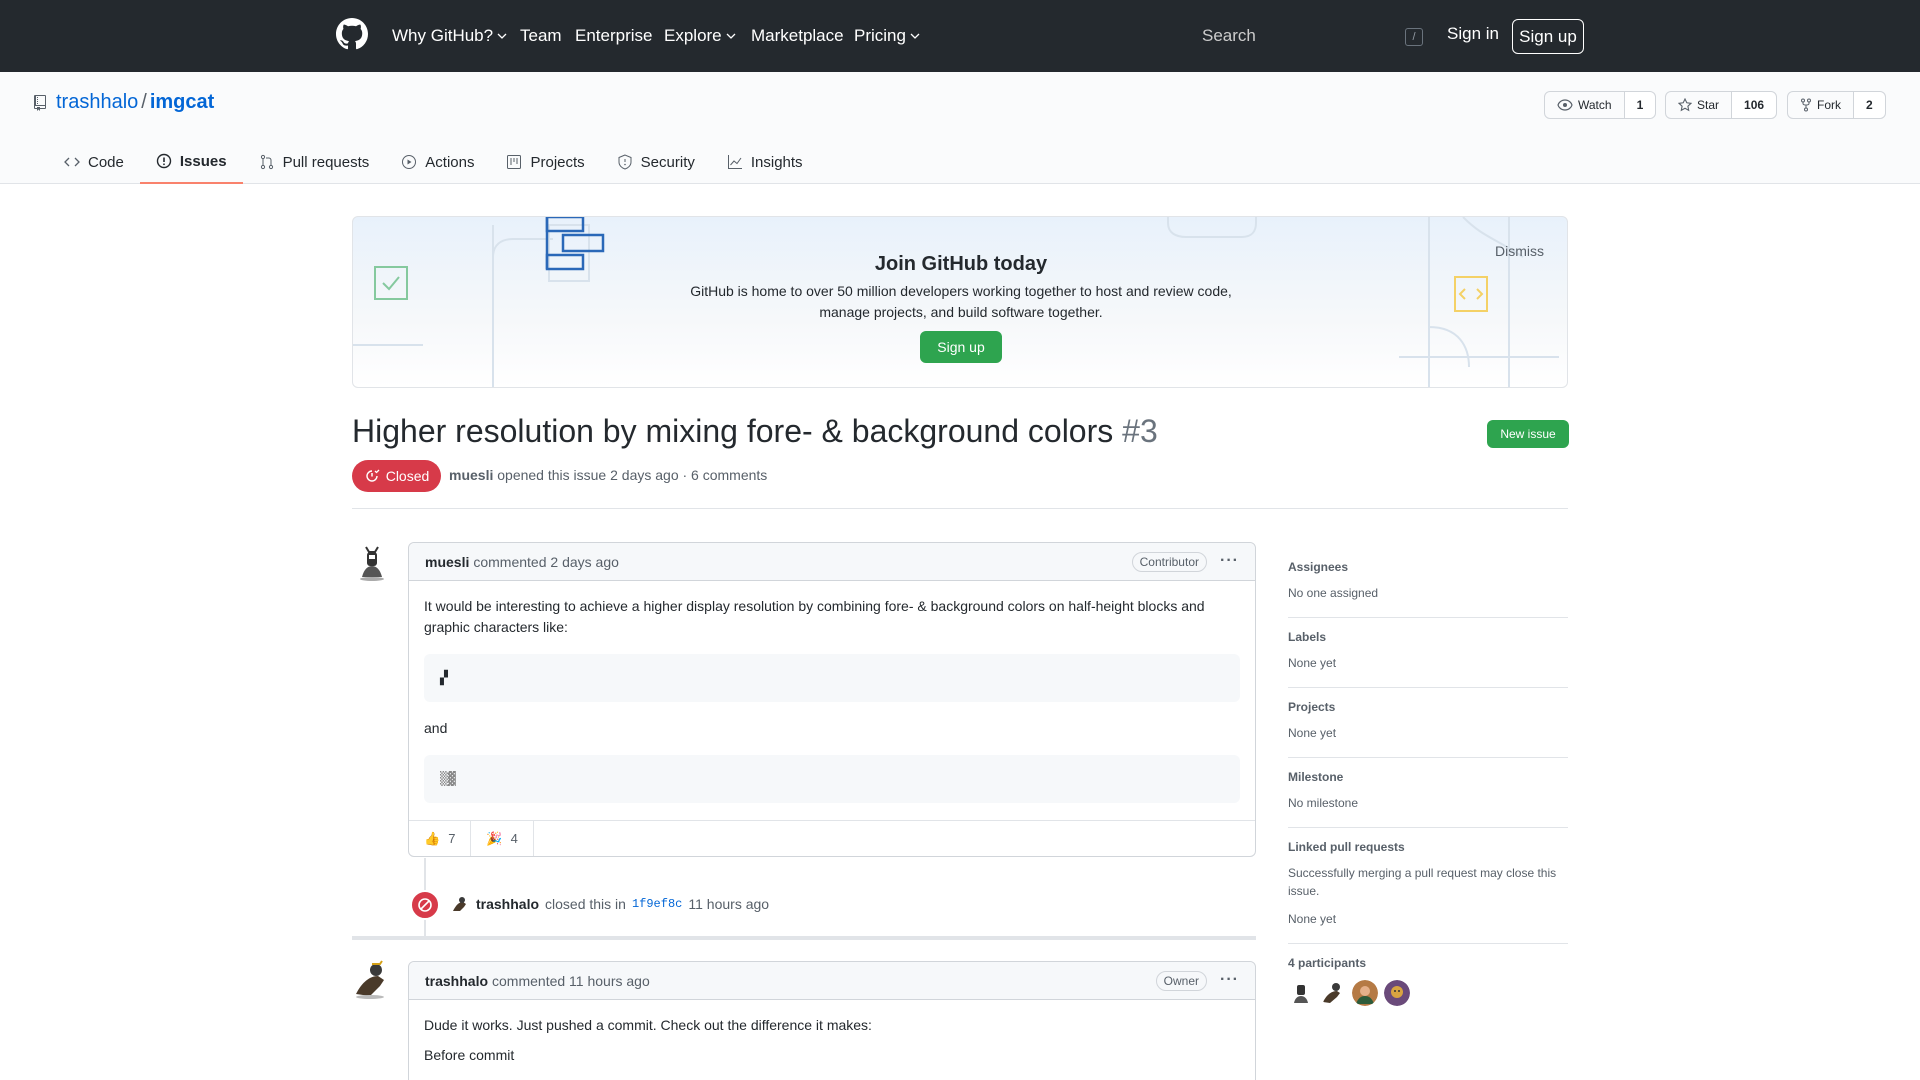 Image resolution: width=1920 pixels, height=1080 pixels. I want to click on tab-pull-requests: Pull requests, so click(314, 162).